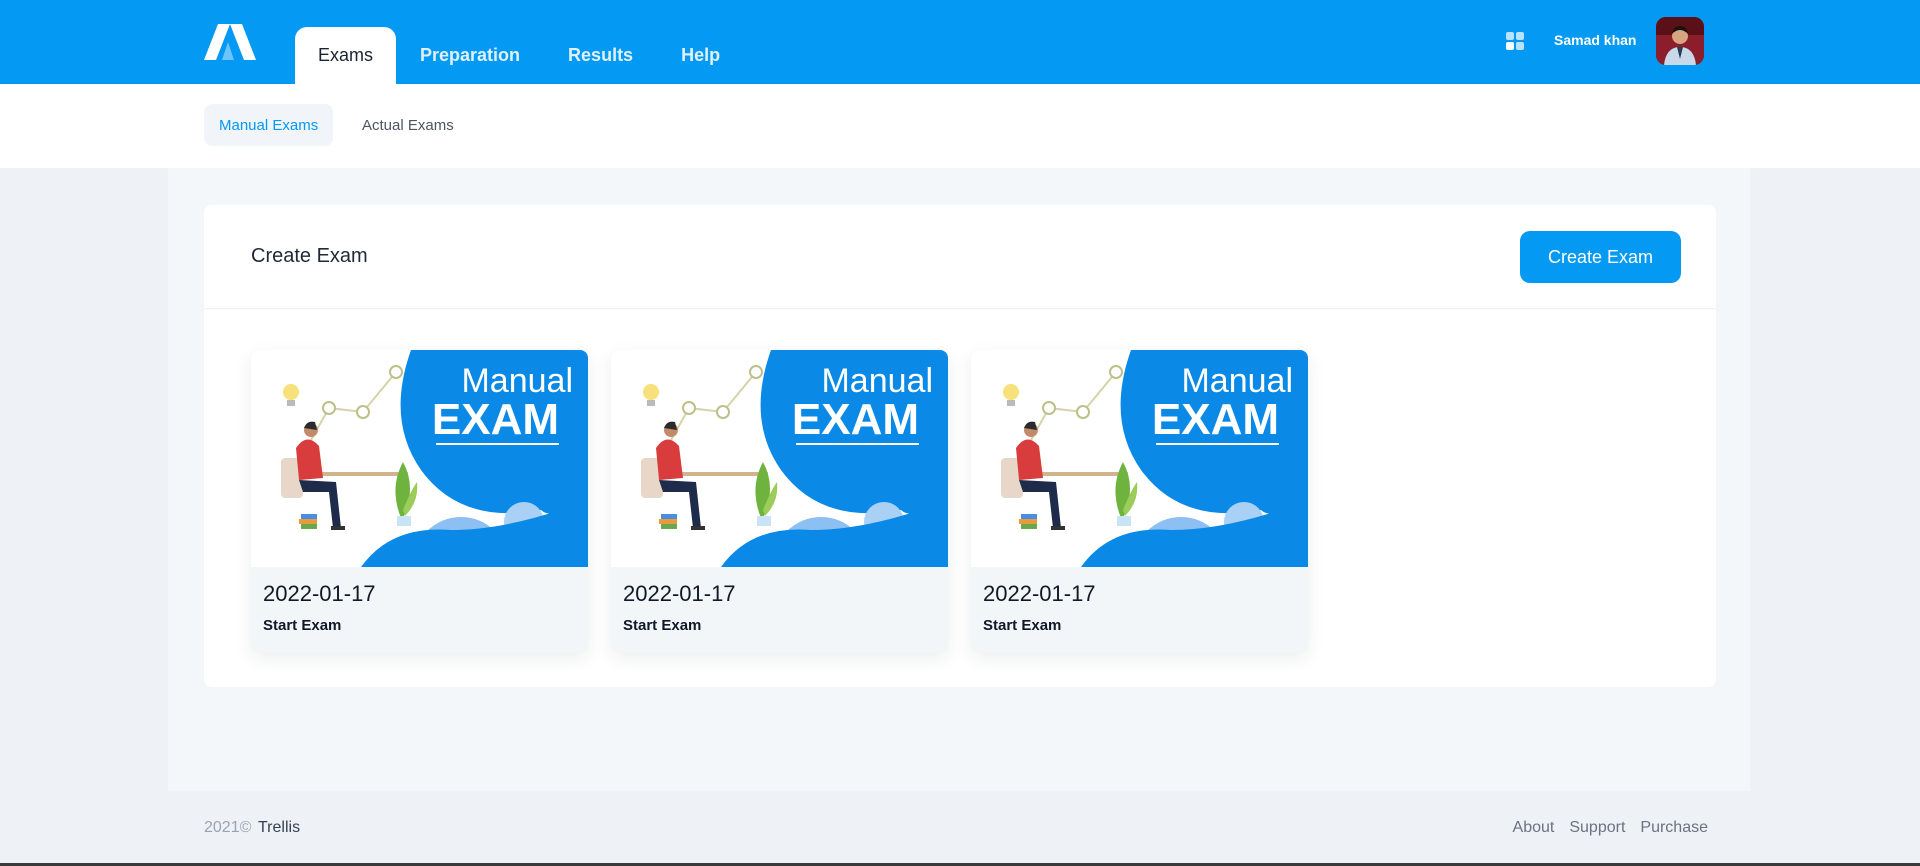  What do you see at coordinates (700, 55) in the screenshot?
I see `tab-help: Help` at bounding box center [700, 55].